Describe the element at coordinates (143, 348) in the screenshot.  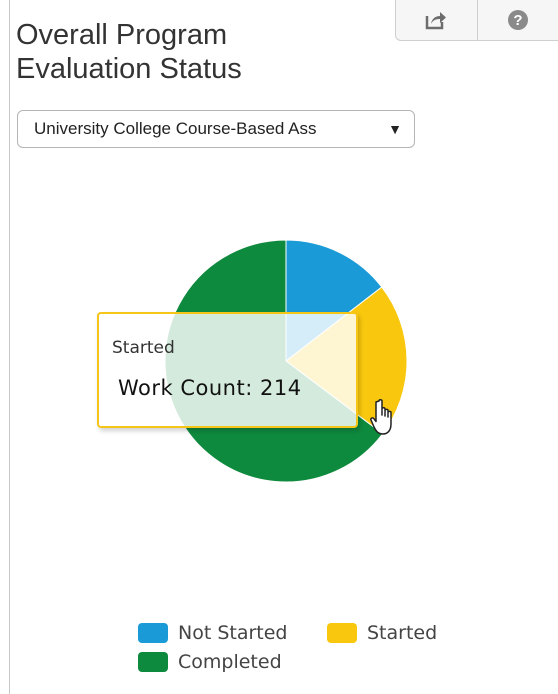
I see `tooltip-label: Started` at that location.